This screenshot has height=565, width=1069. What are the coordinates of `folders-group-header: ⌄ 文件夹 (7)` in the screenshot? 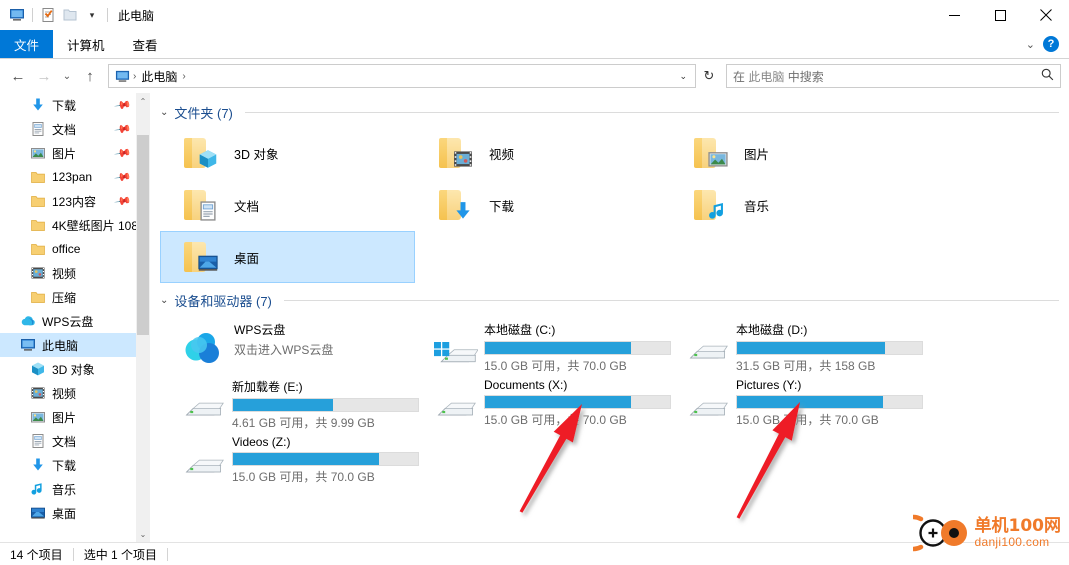 It's located at (609, 112).